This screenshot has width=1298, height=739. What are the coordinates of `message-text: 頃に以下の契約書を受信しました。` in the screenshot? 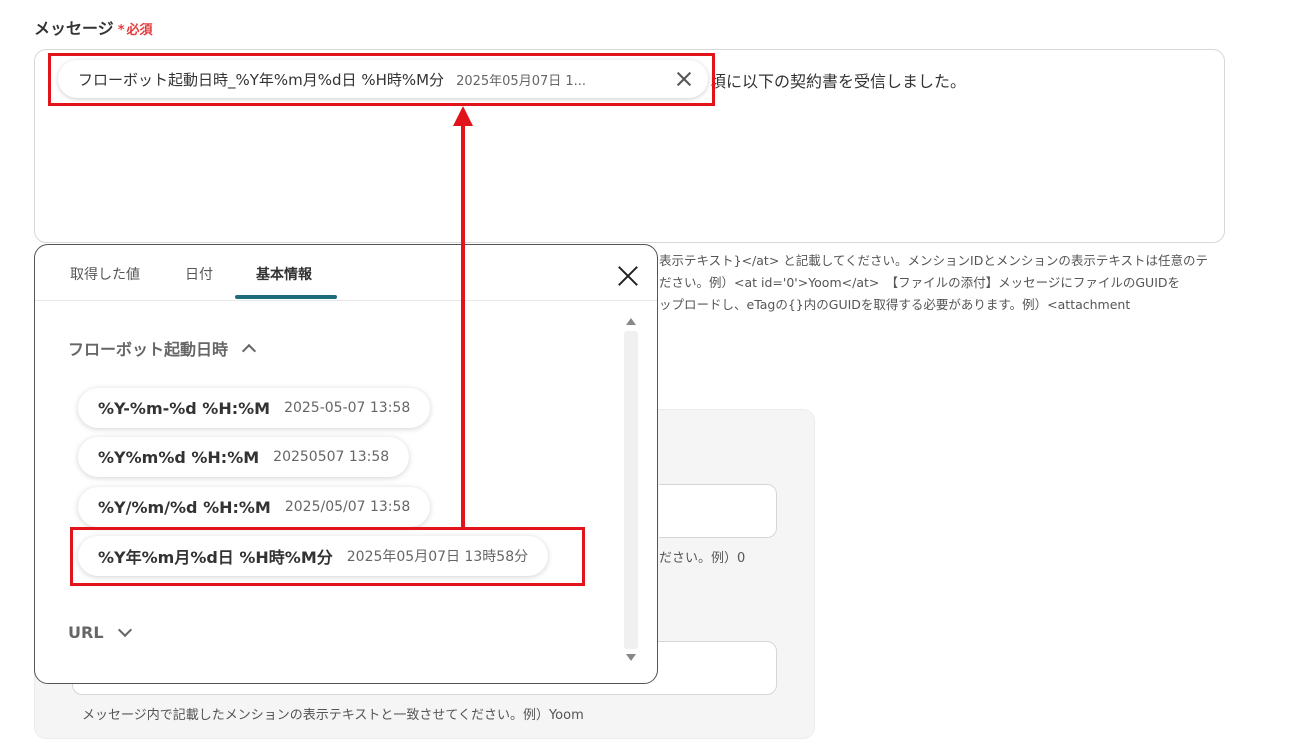 It's located at (838, 81).